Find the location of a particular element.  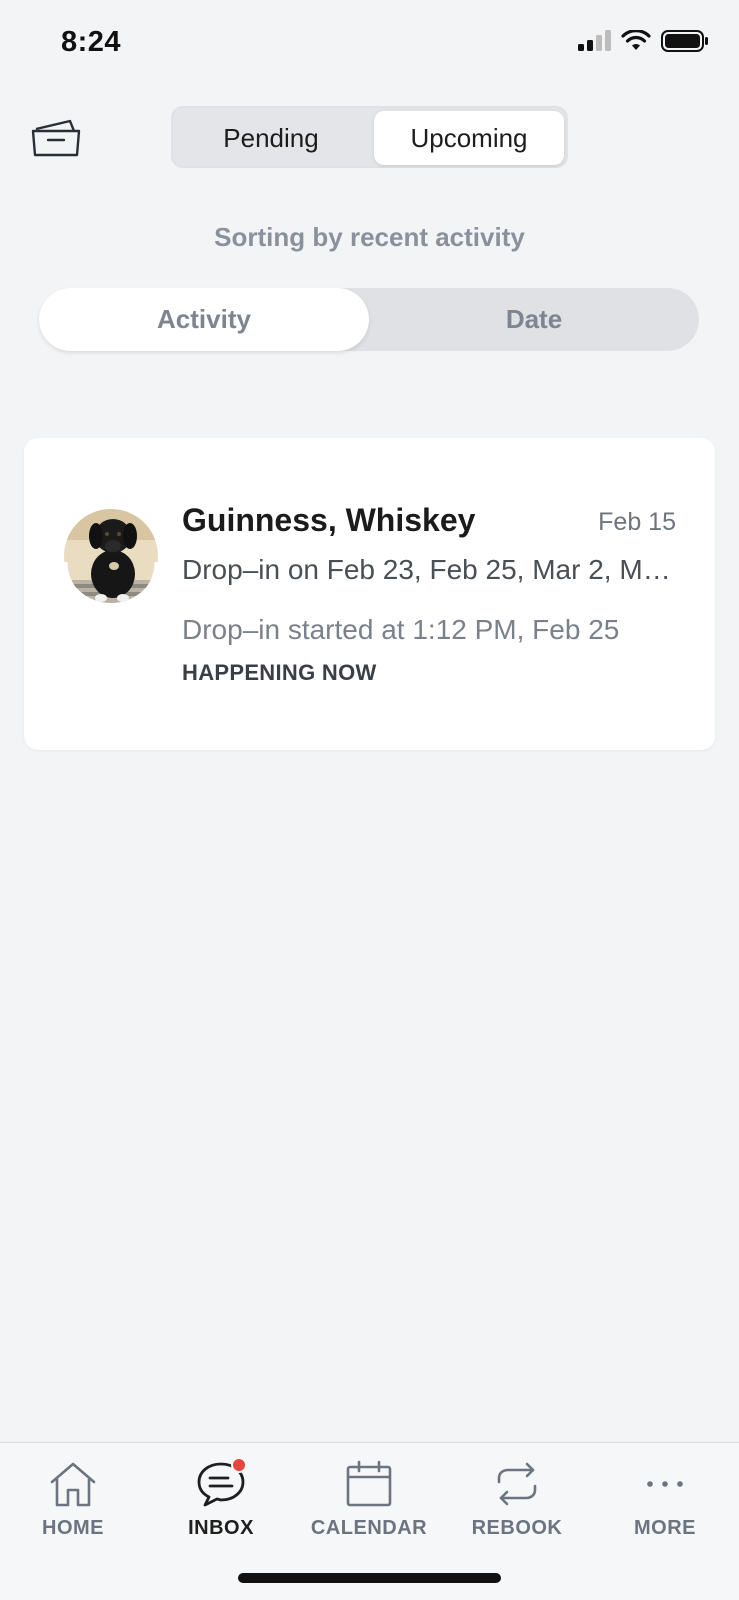

sort-toggle: Activity Date is located at coordinates (369, 319).